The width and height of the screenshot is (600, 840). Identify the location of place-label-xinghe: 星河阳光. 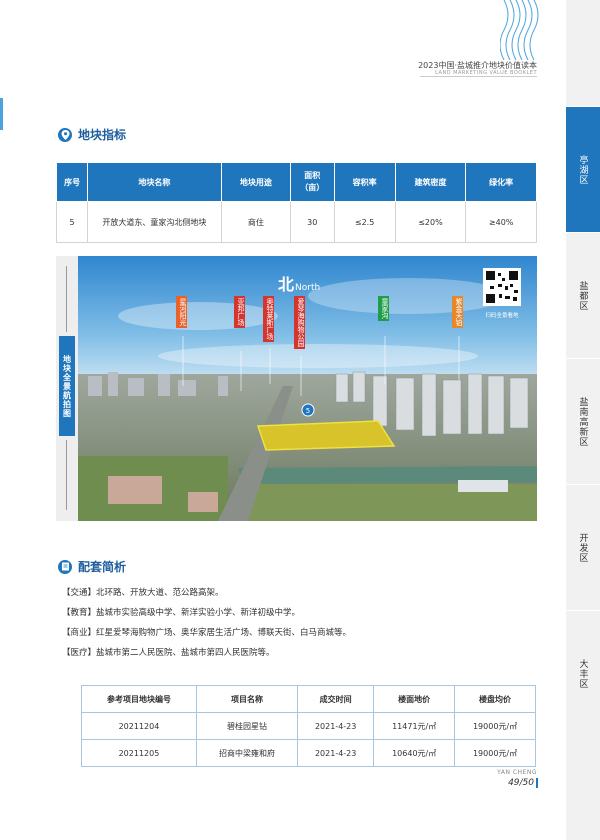
(181, 312).